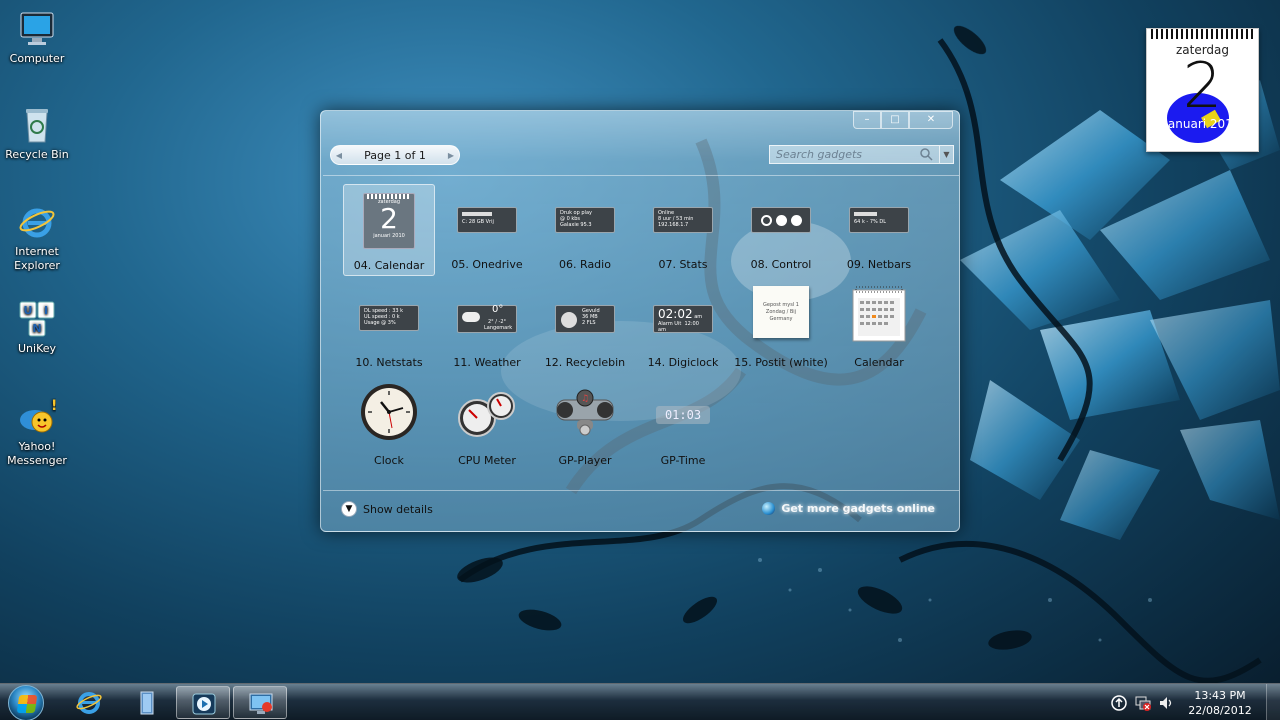  What do you see at coordinates (683, 220) in the screenshot?
I see `stats-thumb: Online 8 uur / 53 min 192.168.1.7` at bounding box center [683, 220].